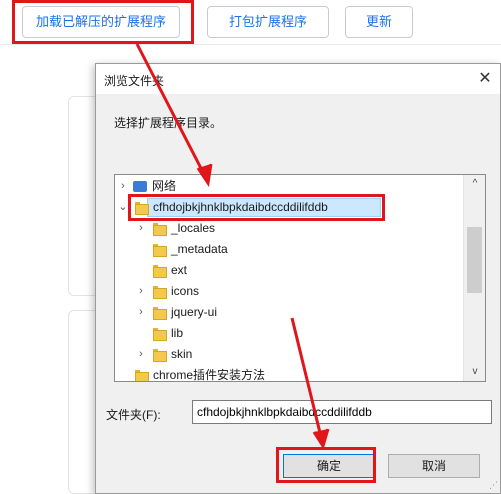 The height and width of the screenshot is (494, 501). I want to click on scroll-down-icon: v, so click(474, 372).